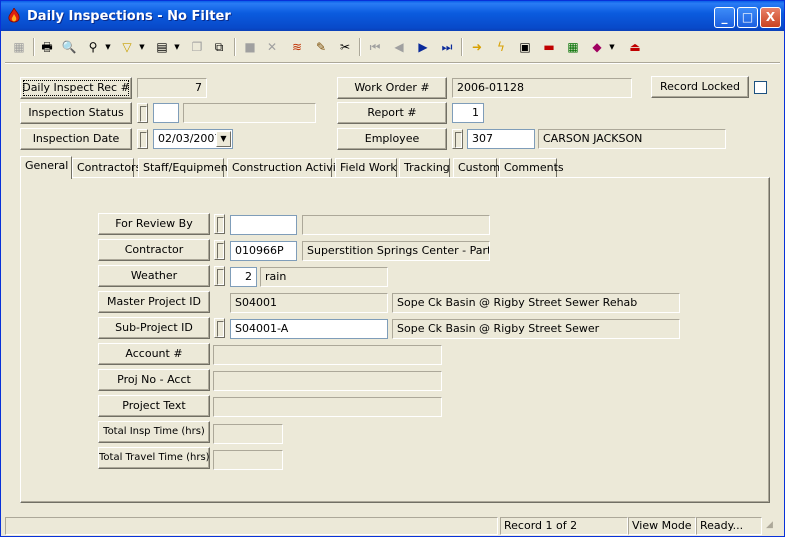 This screenshot has width=785, height=537. I want to click on toolbar-divider, so click(392, 63).